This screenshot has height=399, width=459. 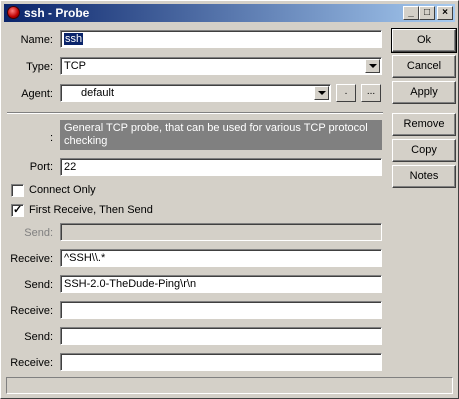 I want to click on remove-button: Remove, so click(x=424, y=124).